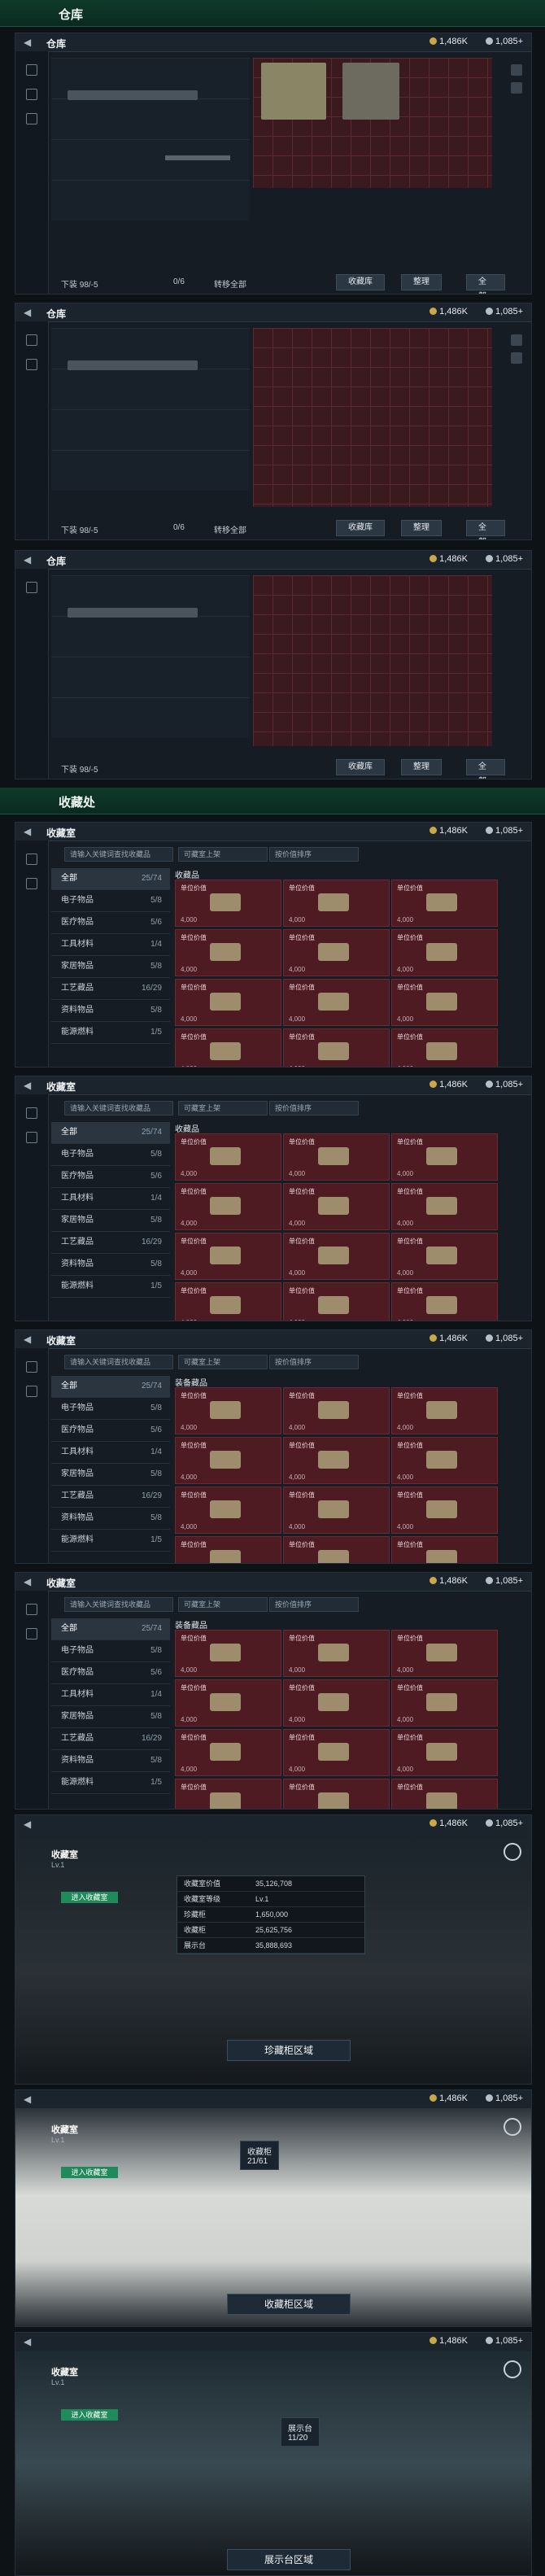  I want to click on camera-icon, so click(516, 340).